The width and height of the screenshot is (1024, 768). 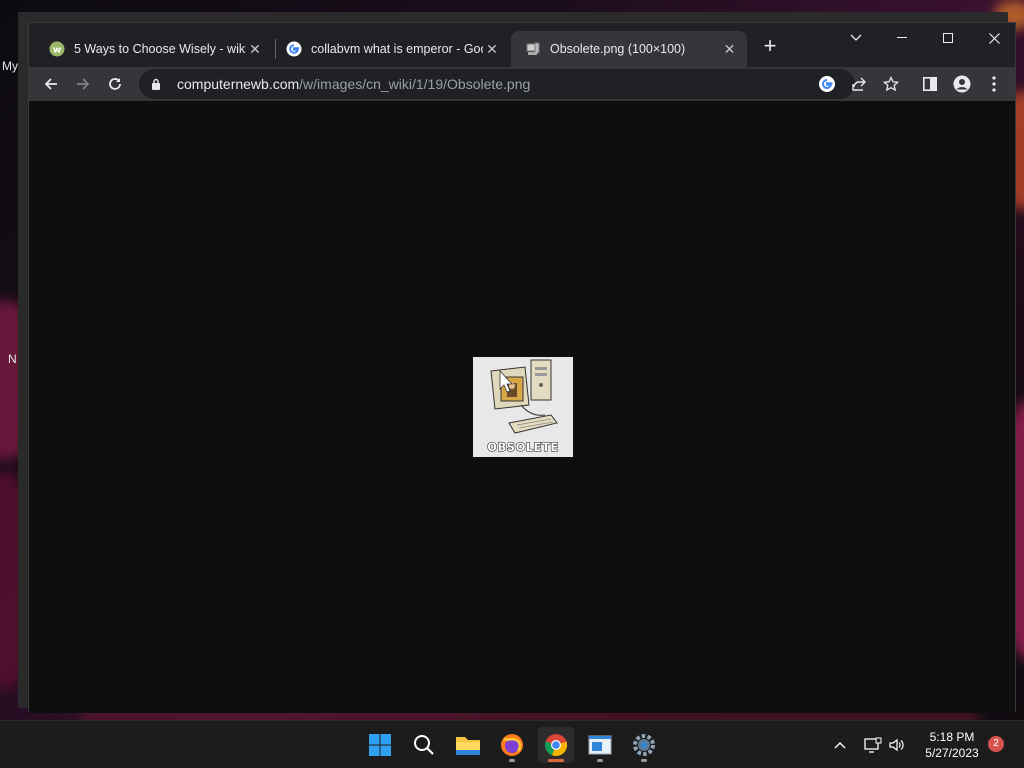 I want to click on volume-icon, so click(x=897, y=744).